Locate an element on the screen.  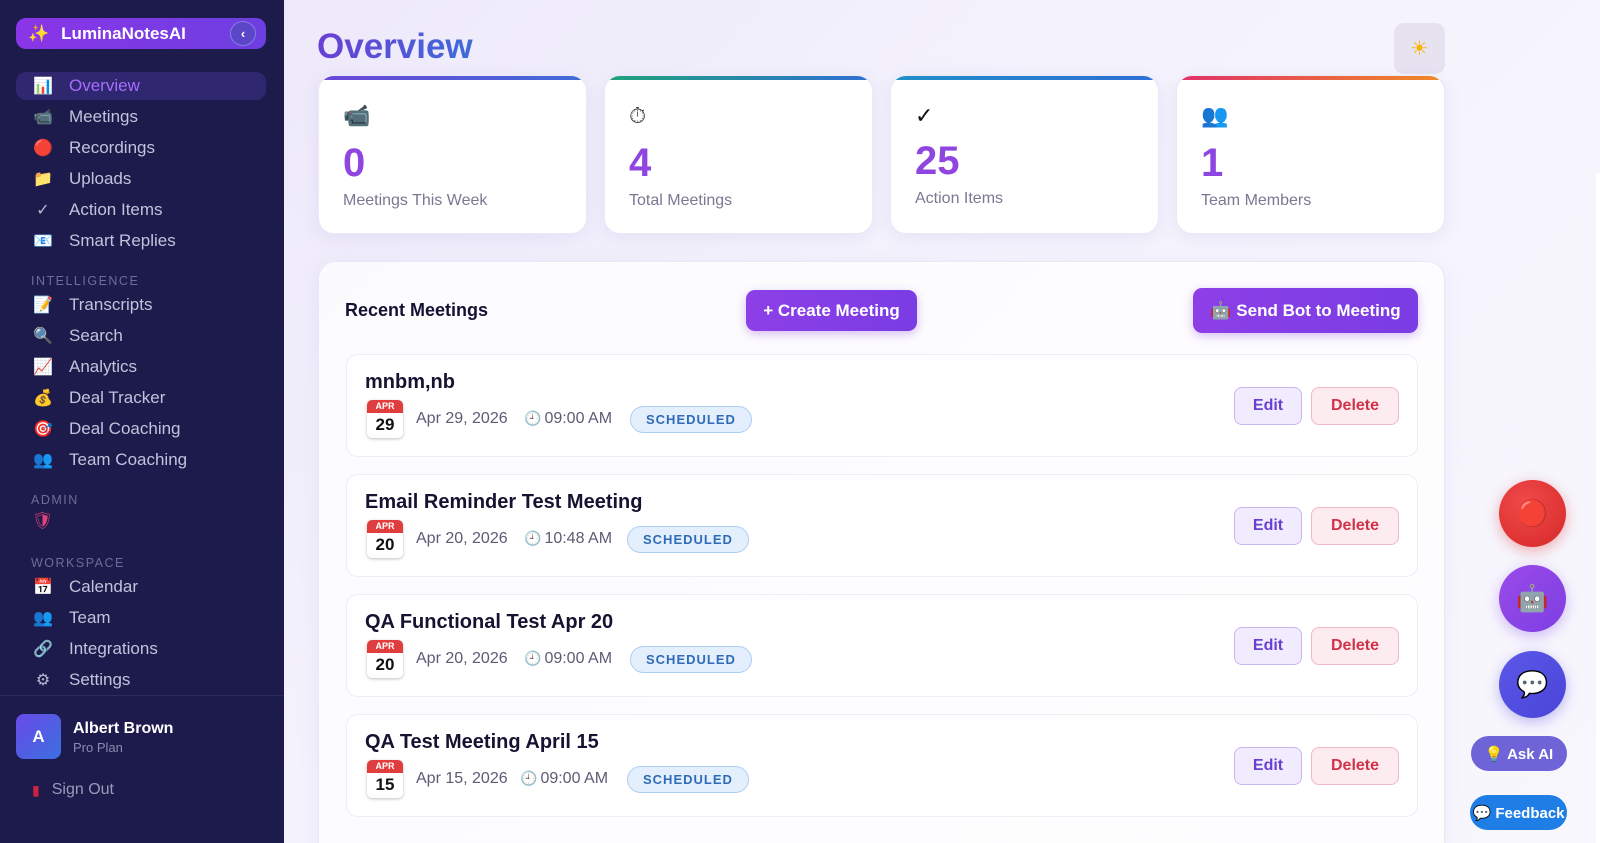
sidebar-item-overview: 📊 Overview is located at coordinates (141, 86).